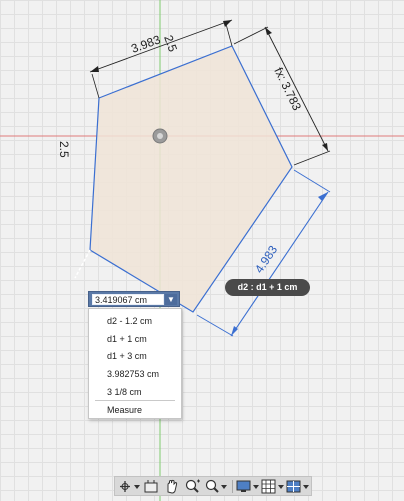 This screenshot has width=404, height=501. Describe the element at coordinates (135, 400) in the screenshot. I see `dropdown-separator` at that location.